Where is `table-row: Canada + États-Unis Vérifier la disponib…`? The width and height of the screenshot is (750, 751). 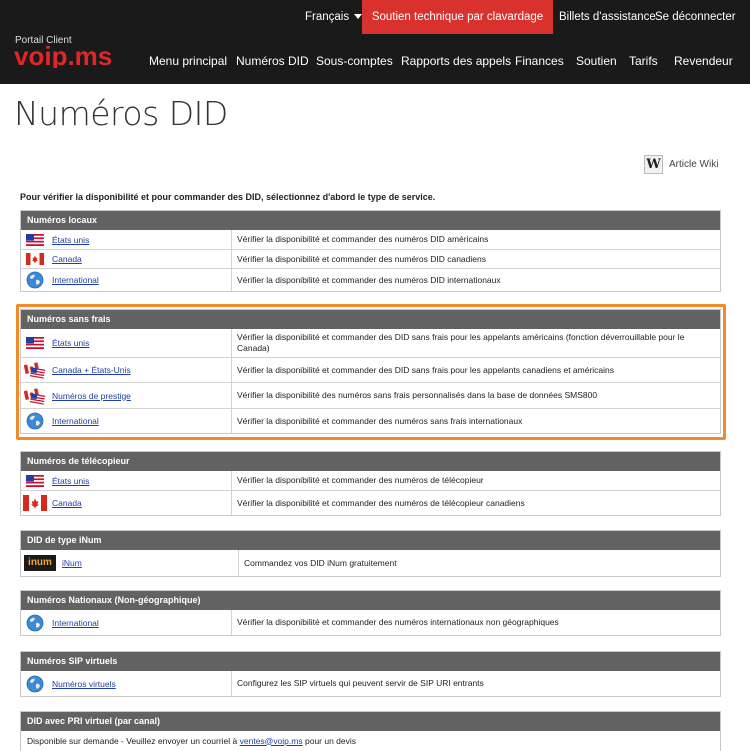
table-row: Canada + États-Unis Vérifier la disponib… is located at coordinates (370, 369).